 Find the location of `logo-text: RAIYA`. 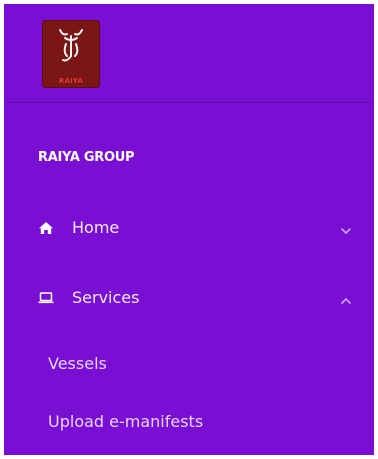

logo-text: RAIYA is located at coordinates (71, 81).